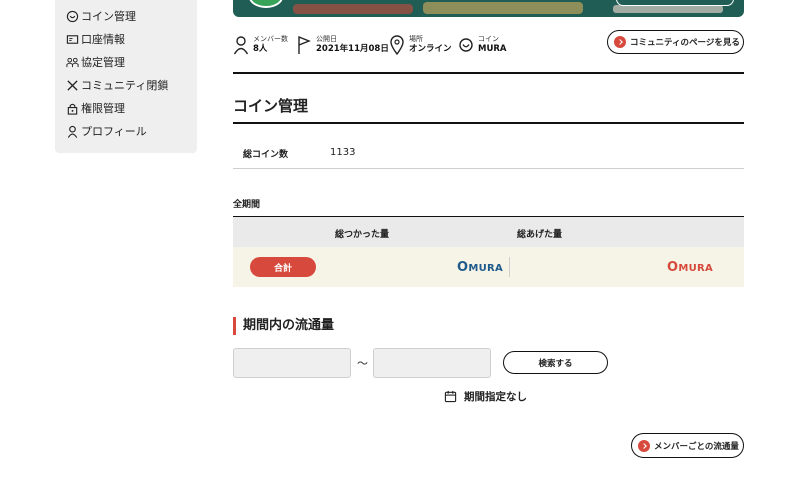 The height and width of the screenshot is (477, 800). I want to click on page-title: コイン管理, so click(271, 106).